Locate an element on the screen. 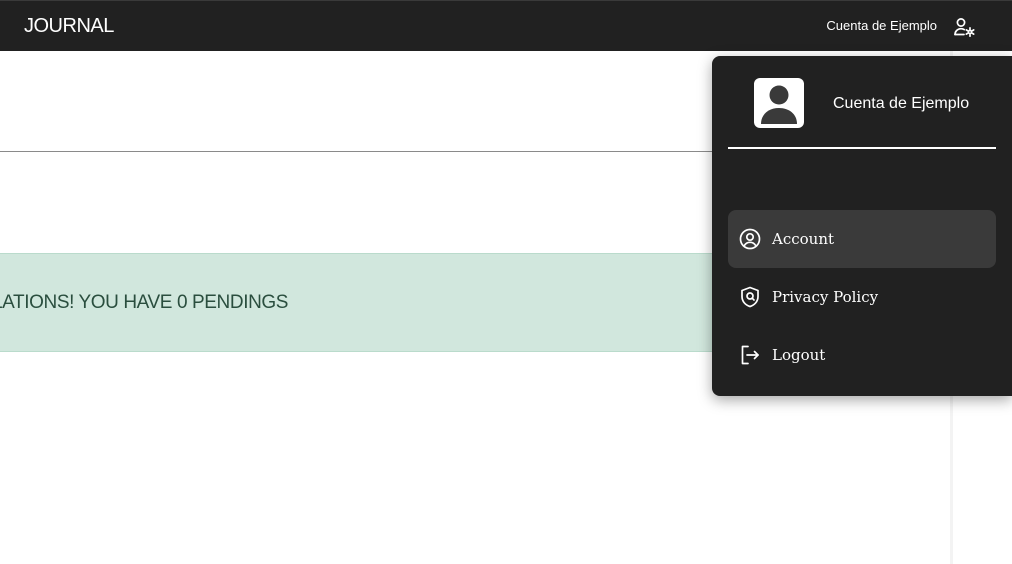  dropdown-divider is located at coordinates (862, 148).